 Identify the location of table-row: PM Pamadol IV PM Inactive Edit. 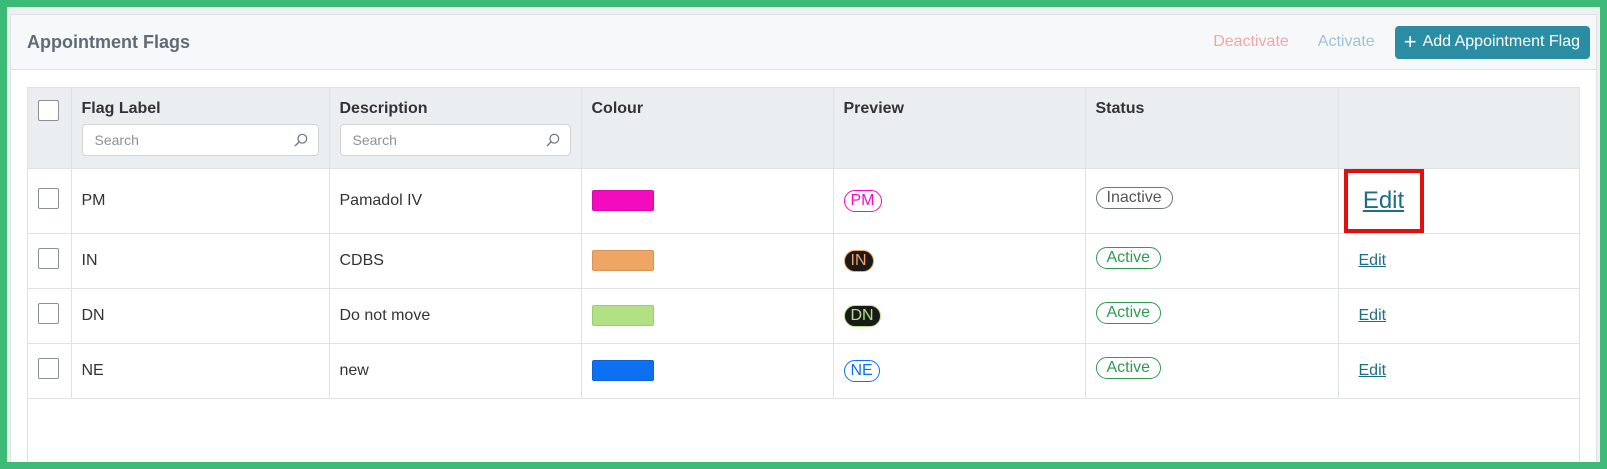
(803, 201).